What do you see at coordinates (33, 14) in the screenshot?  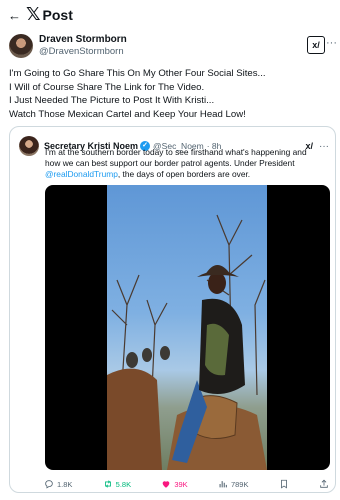 I see `x-logo: 𝕏` at bounding box center [33, 14].